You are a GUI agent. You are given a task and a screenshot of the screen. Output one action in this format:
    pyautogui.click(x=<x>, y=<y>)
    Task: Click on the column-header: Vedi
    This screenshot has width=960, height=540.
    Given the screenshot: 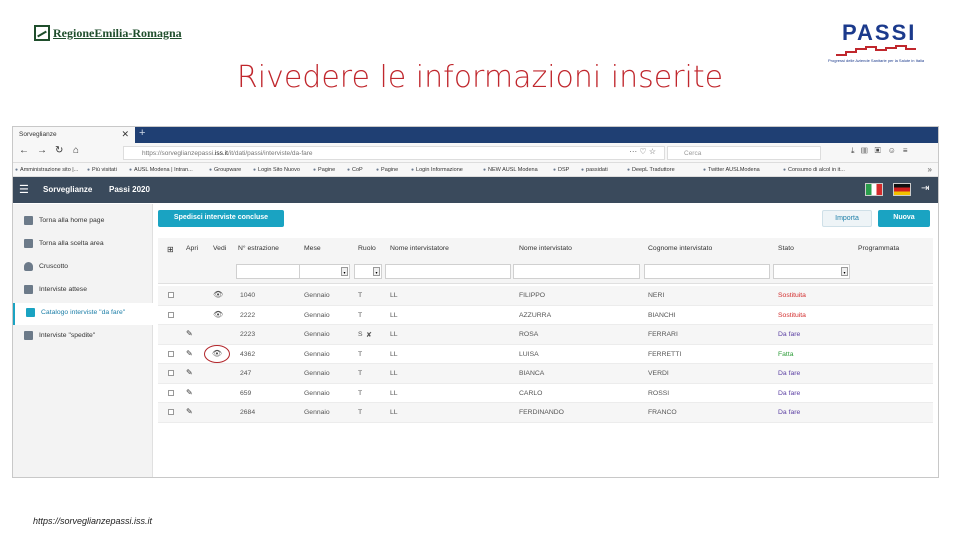 What is the action you would take?
    pyautogui.click(x=219, y=248)
    